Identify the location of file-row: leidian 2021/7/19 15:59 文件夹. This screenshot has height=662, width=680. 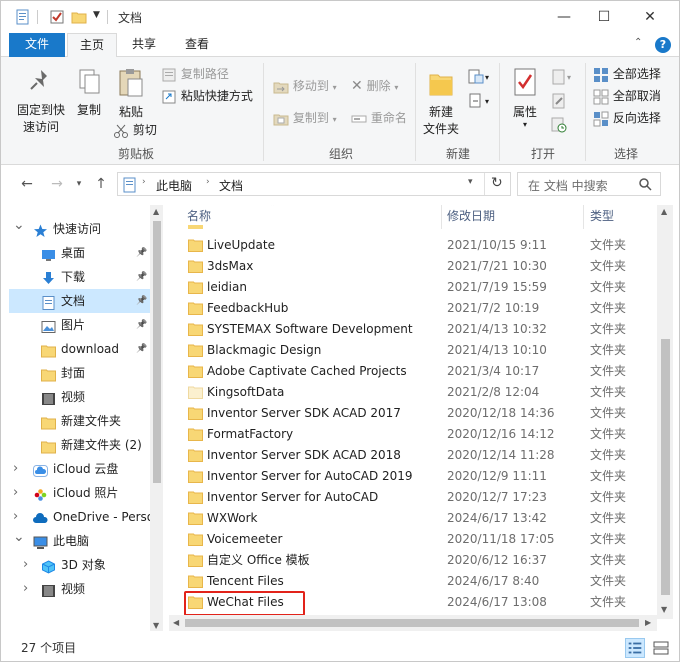
(413, 287).